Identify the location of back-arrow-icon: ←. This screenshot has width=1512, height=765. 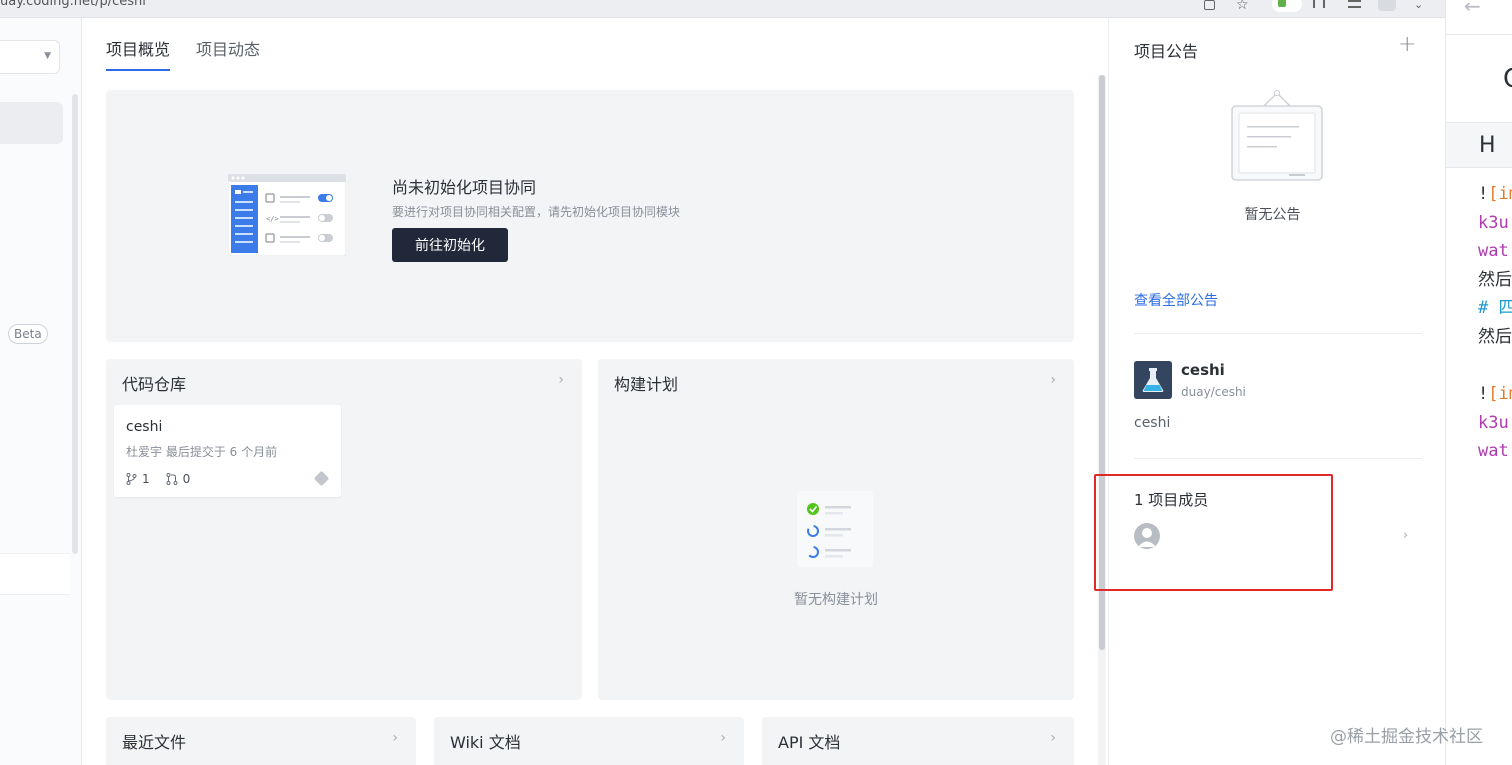
(1472, 9).